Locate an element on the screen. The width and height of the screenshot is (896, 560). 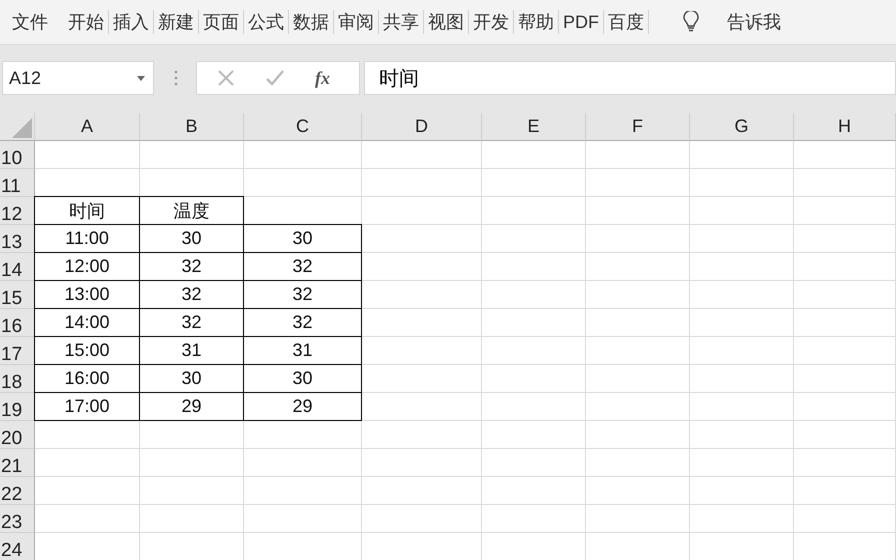
cell-reference: A12 is located at coordinates (25, 78).